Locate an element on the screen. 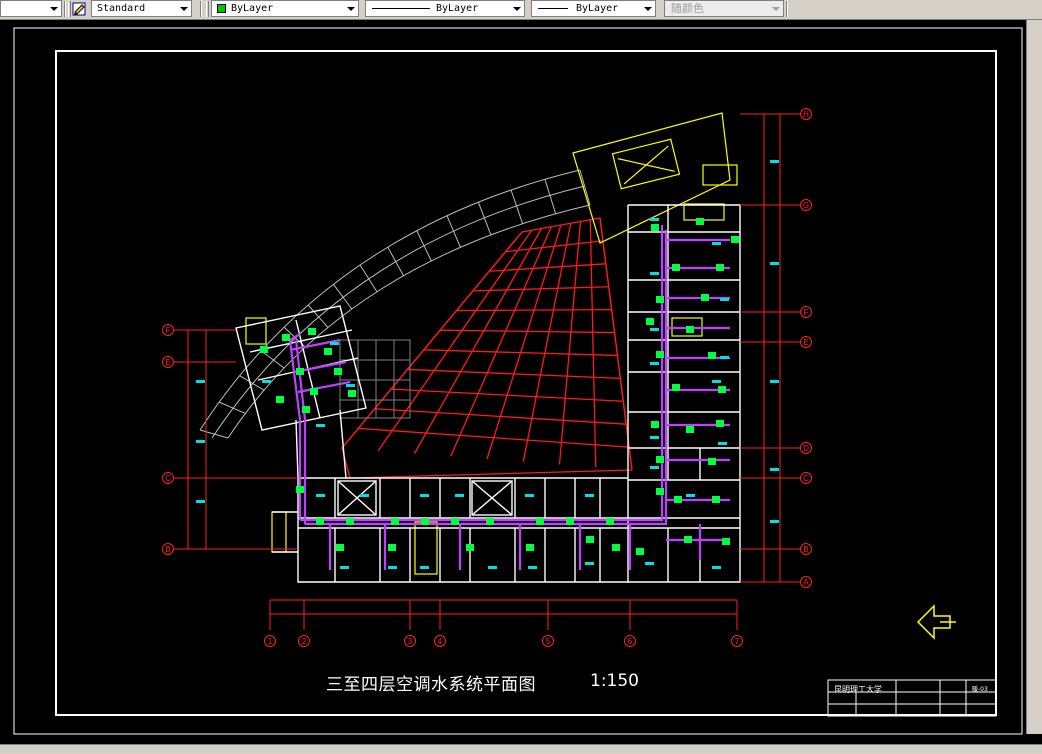 Image resolution: width=1042 pixels, height=754 pixels. curved-canopy is located at coordinates (395, 304).